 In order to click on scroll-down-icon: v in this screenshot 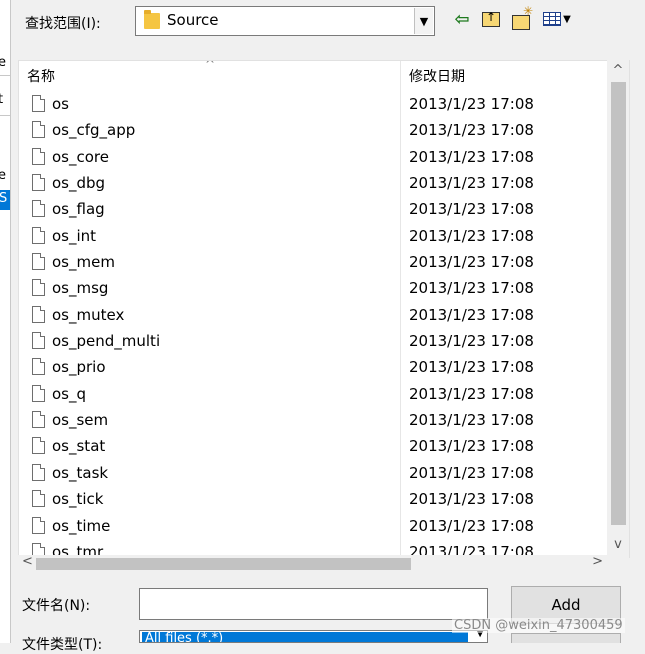, I will do `click(618, 544)`.